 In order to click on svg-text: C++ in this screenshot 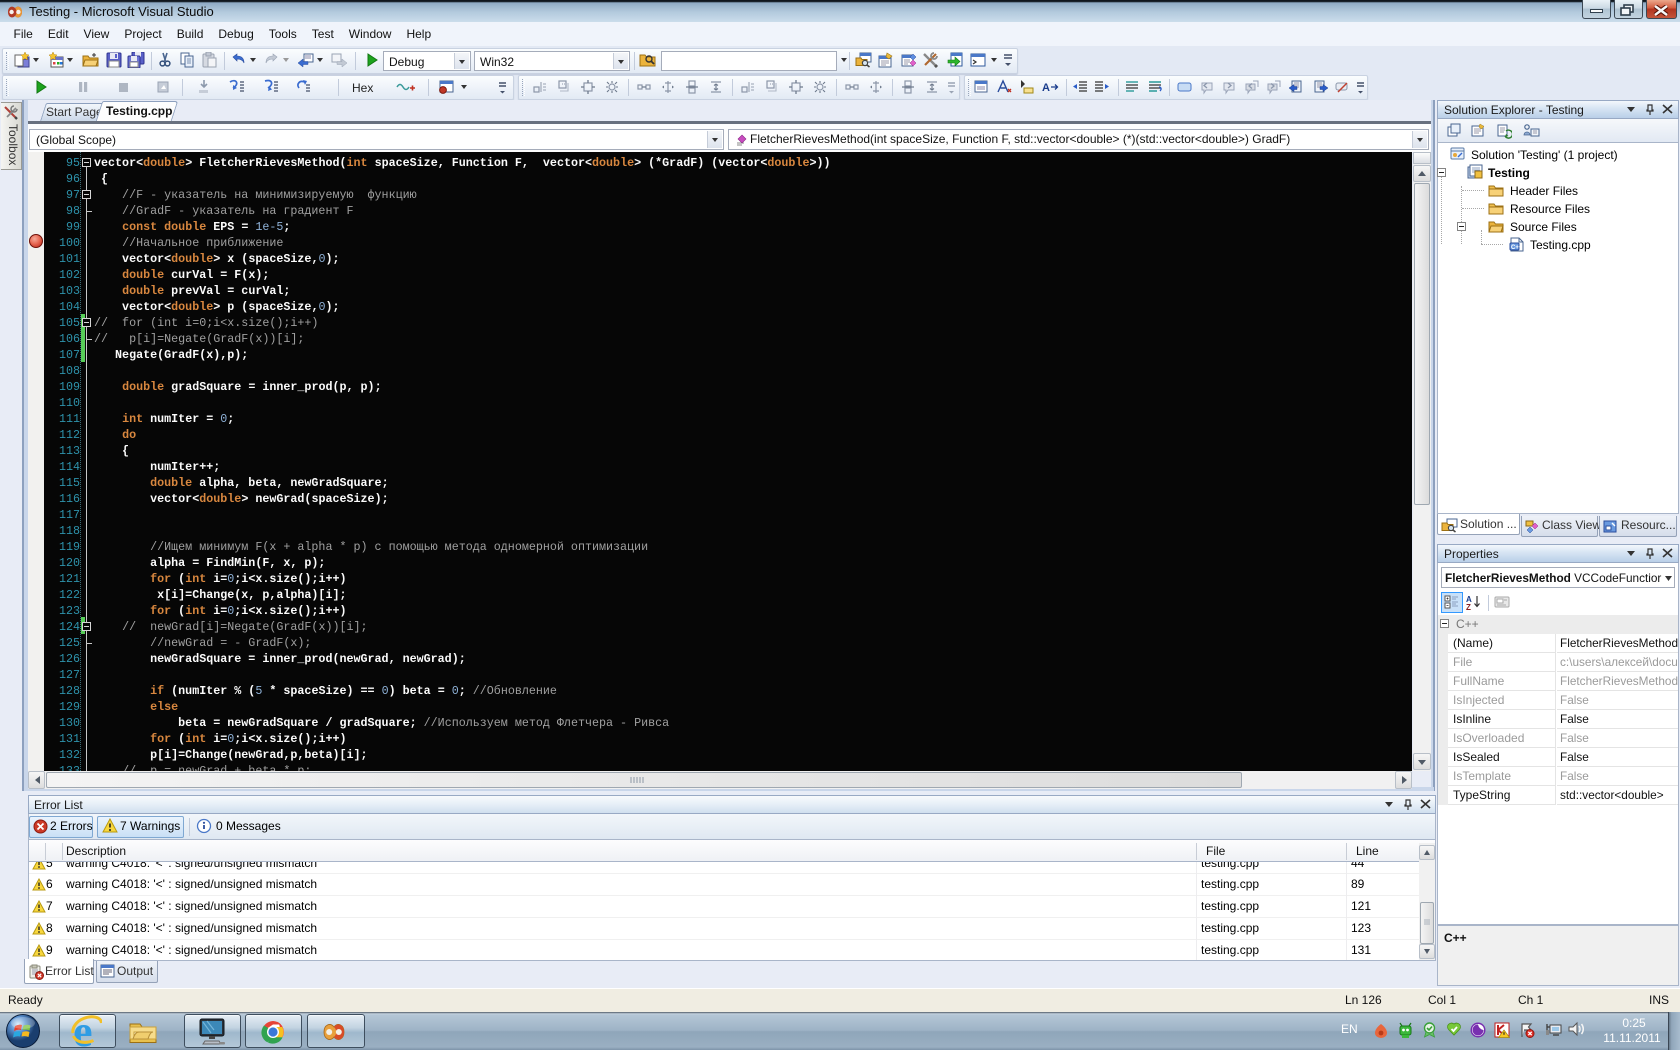, I will do `click(1517, 248)`.